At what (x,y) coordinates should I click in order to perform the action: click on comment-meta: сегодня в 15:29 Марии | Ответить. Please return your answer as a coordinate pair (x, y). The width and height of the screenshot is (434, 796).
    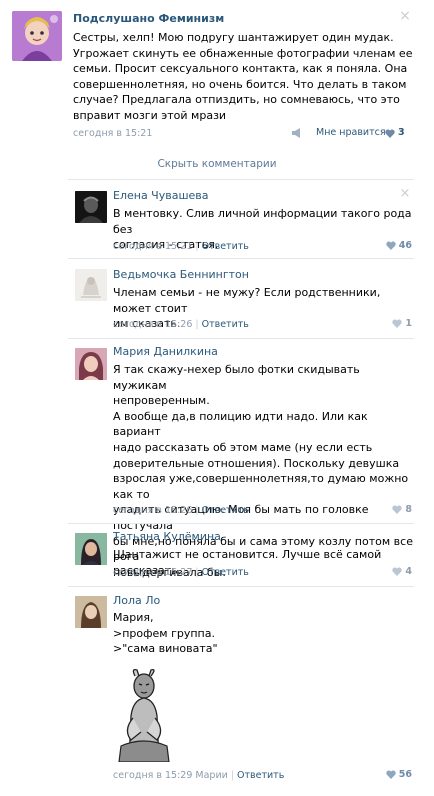
    Looking at the image, I should click on (198, 775).